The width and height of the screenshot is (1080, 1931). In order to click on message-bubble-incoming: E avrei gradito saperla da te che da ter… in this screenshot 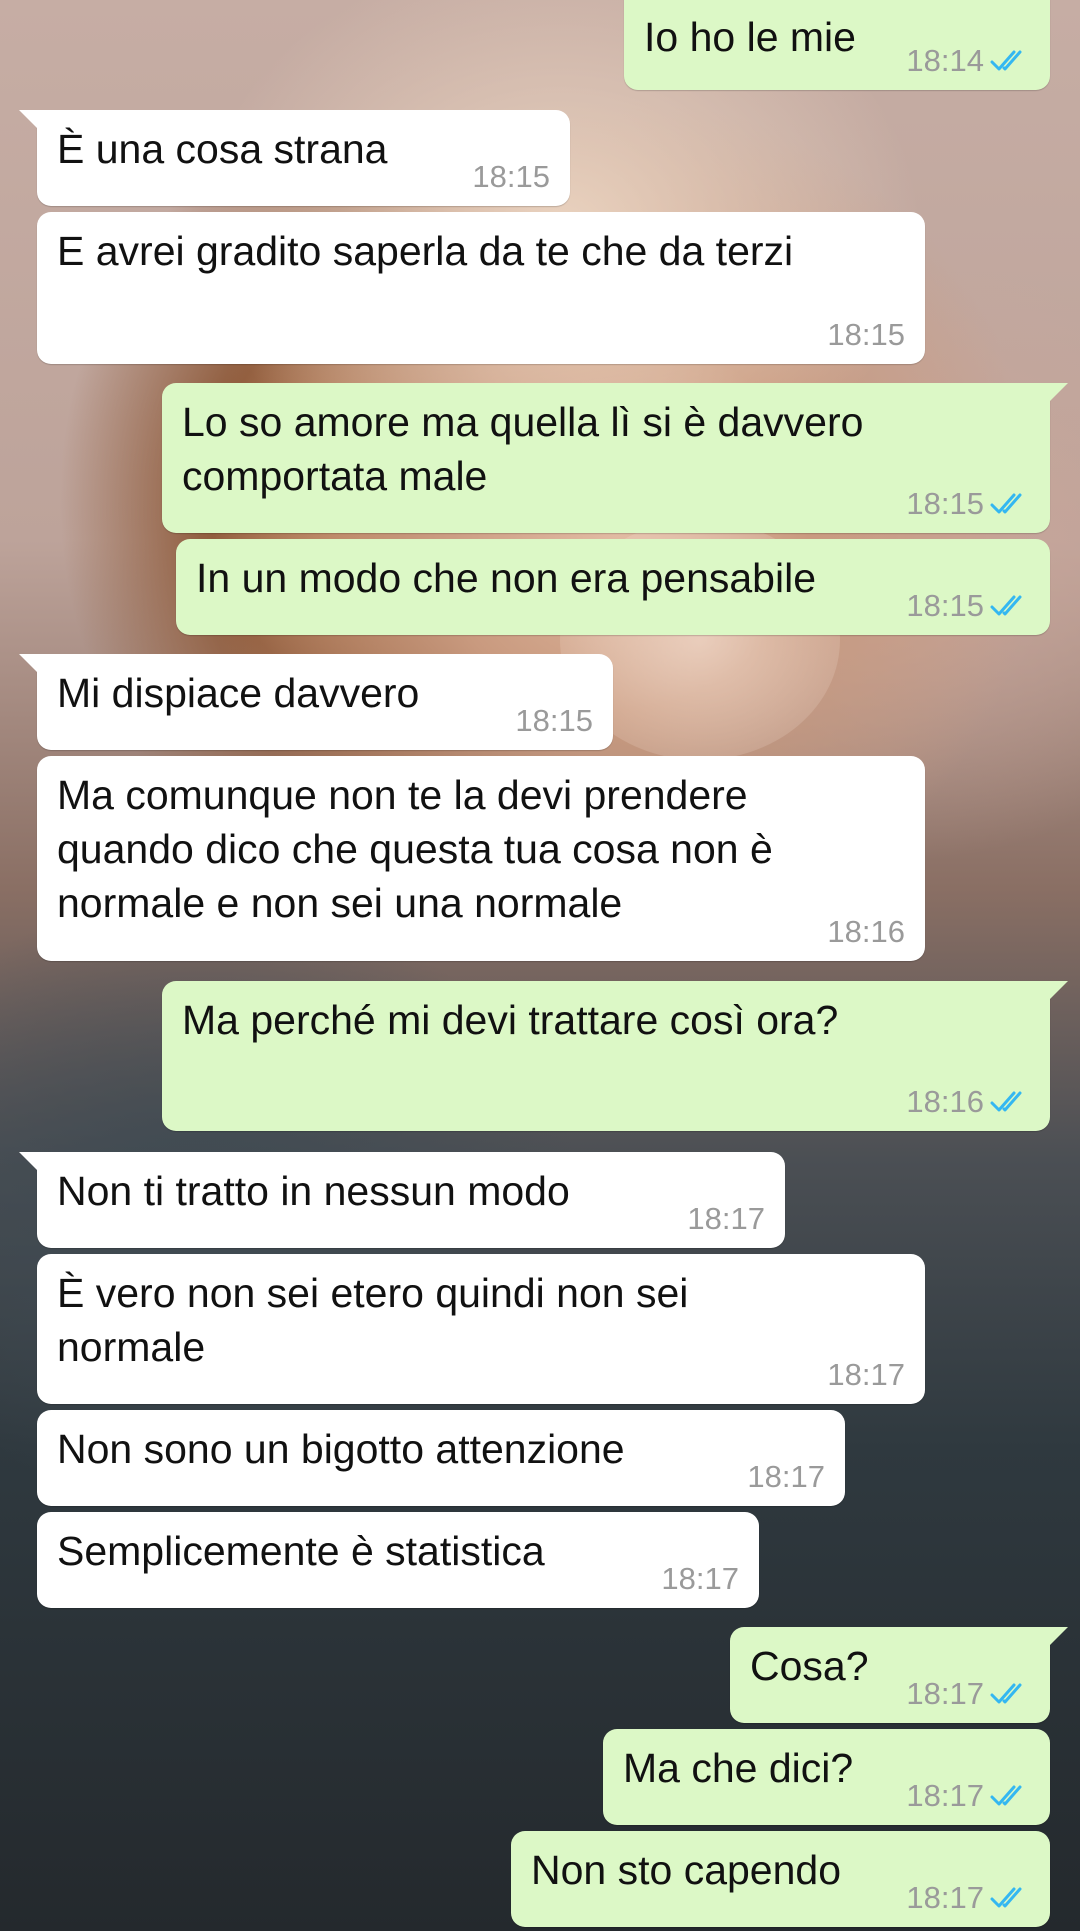, I will do `click(481, 288)`.